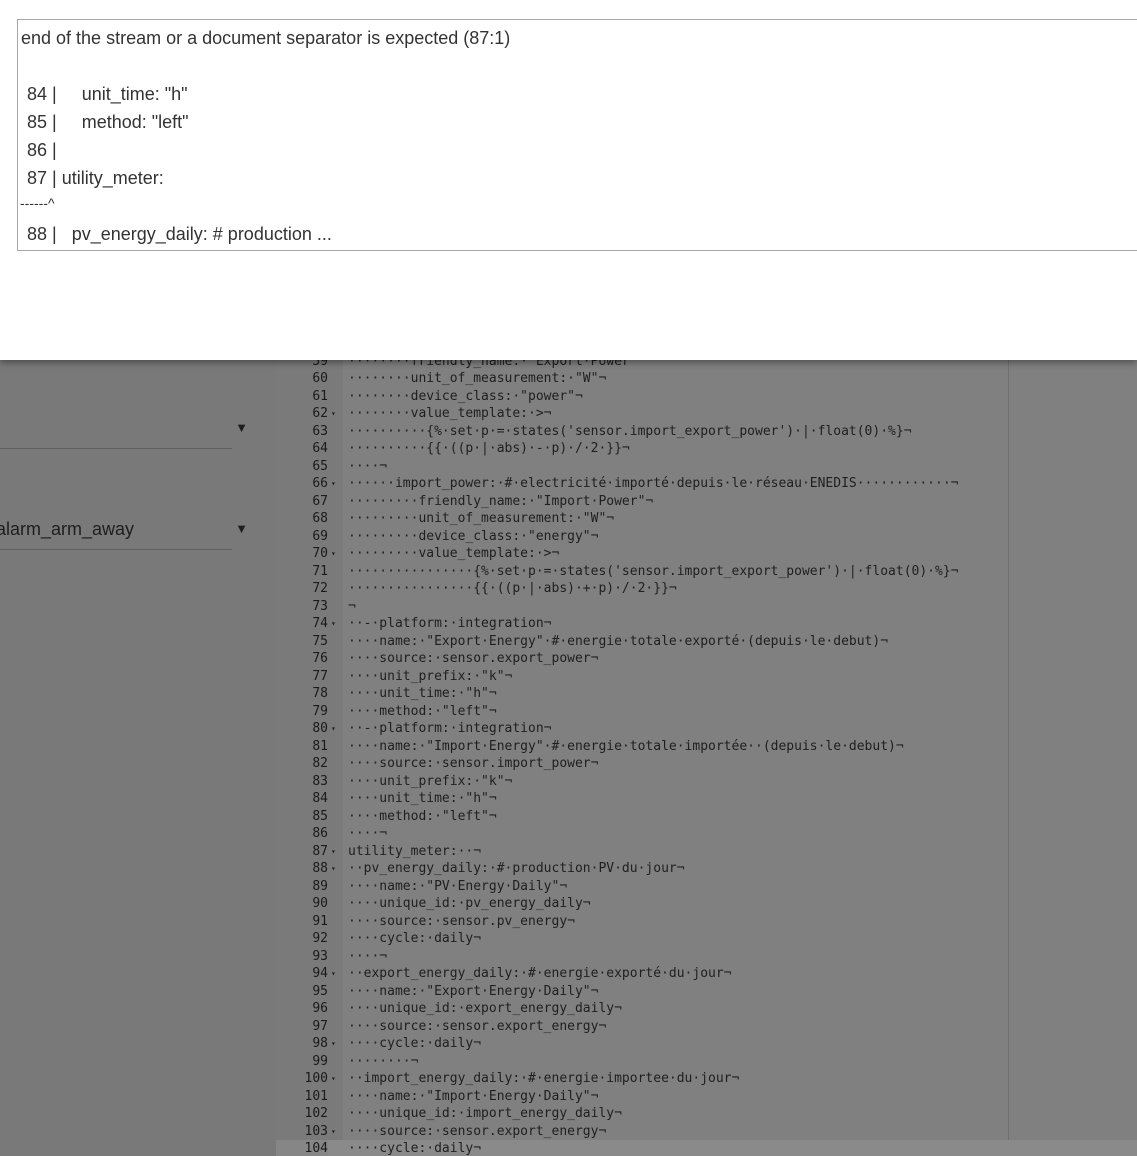 Image resolution: width=1137 pixels, height=1156 pixels. I want to click on code-line: 96 ····unique_id:·export_energy_daily¬, so click(706, 1009).